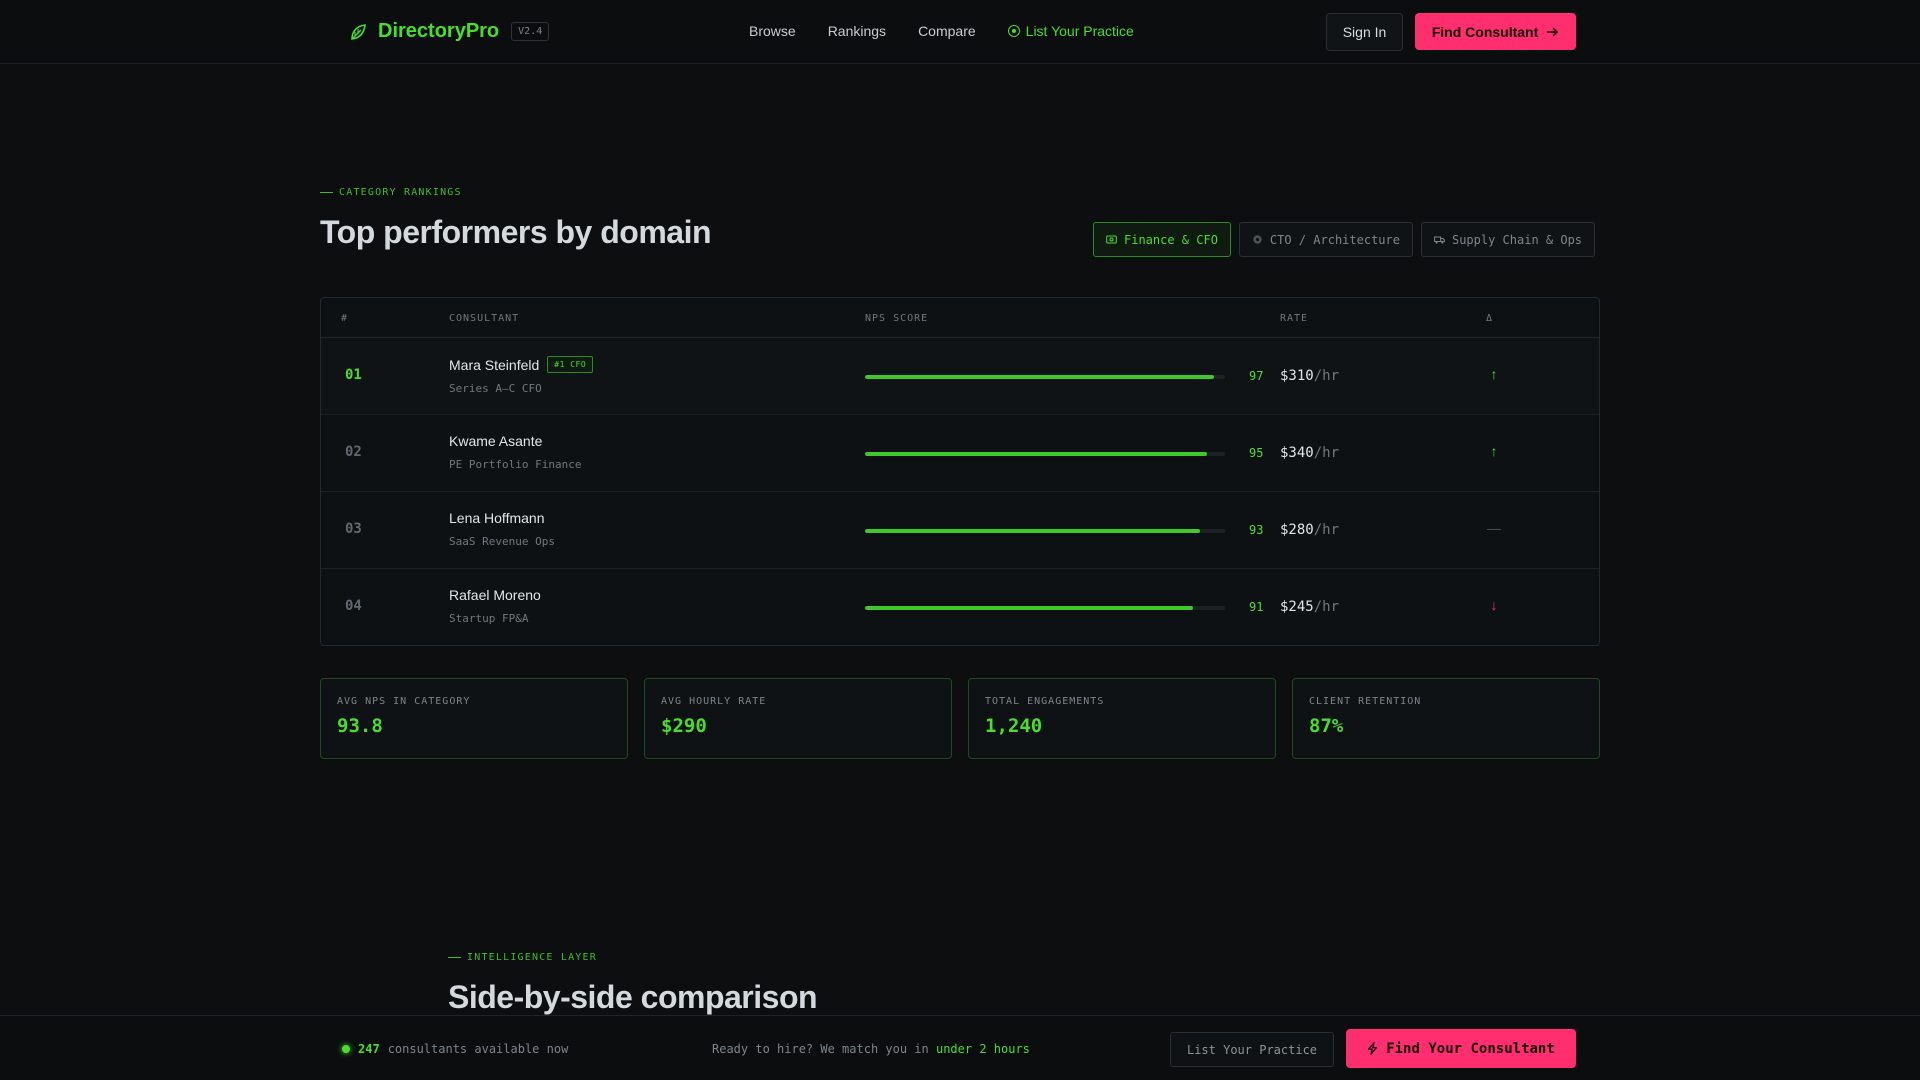 The image size is (1920, 1080). What do you see at coordinates (1553, 31) in the screenshot?
I see `arrow-right-icon` at bounding box center [1553, 31].